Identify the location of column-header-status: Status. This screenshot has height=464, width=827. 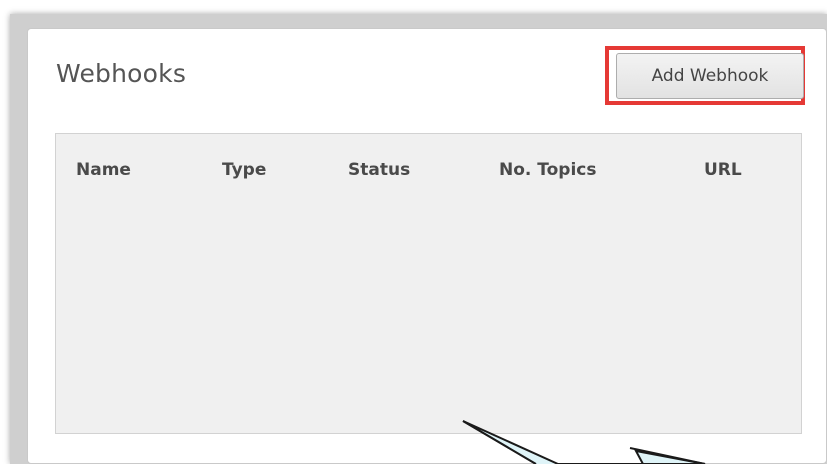
(379, 170).